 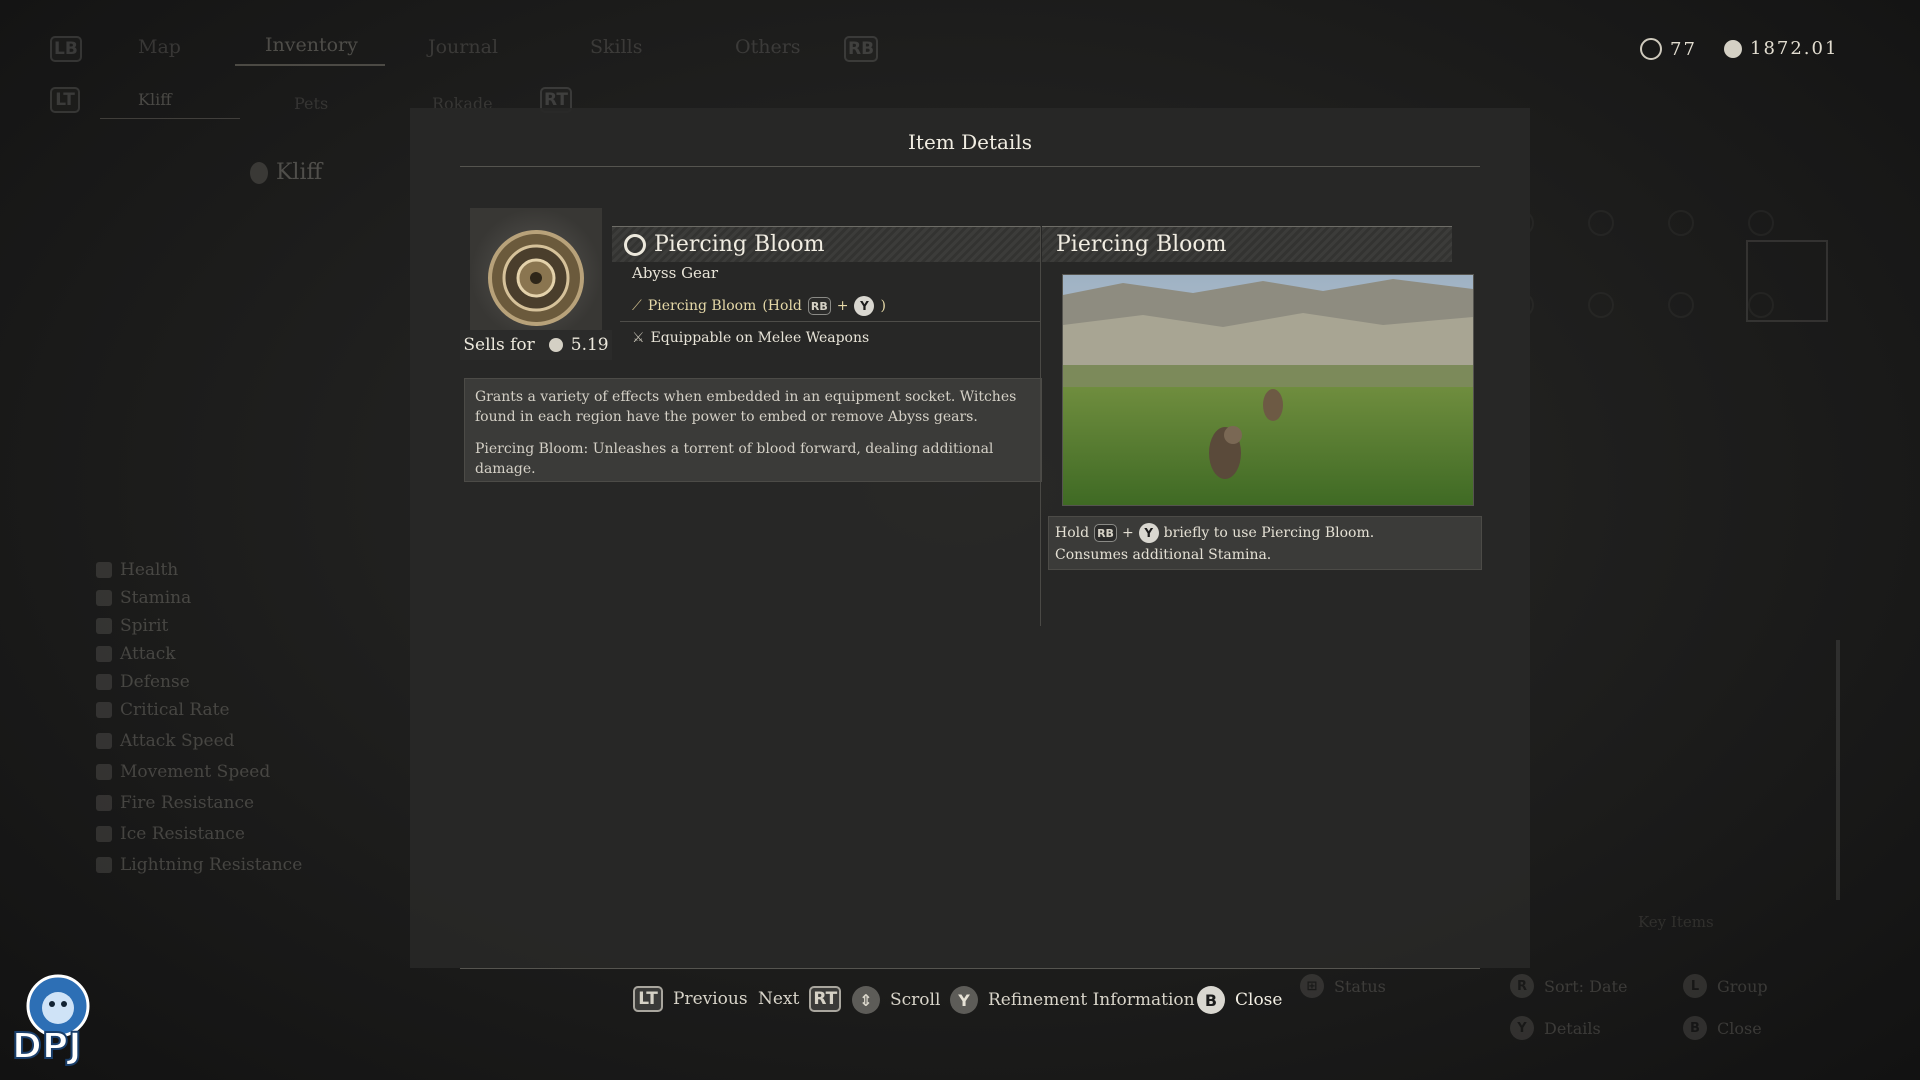 I want to click on subtab-underline, so click(x=170, y=118).